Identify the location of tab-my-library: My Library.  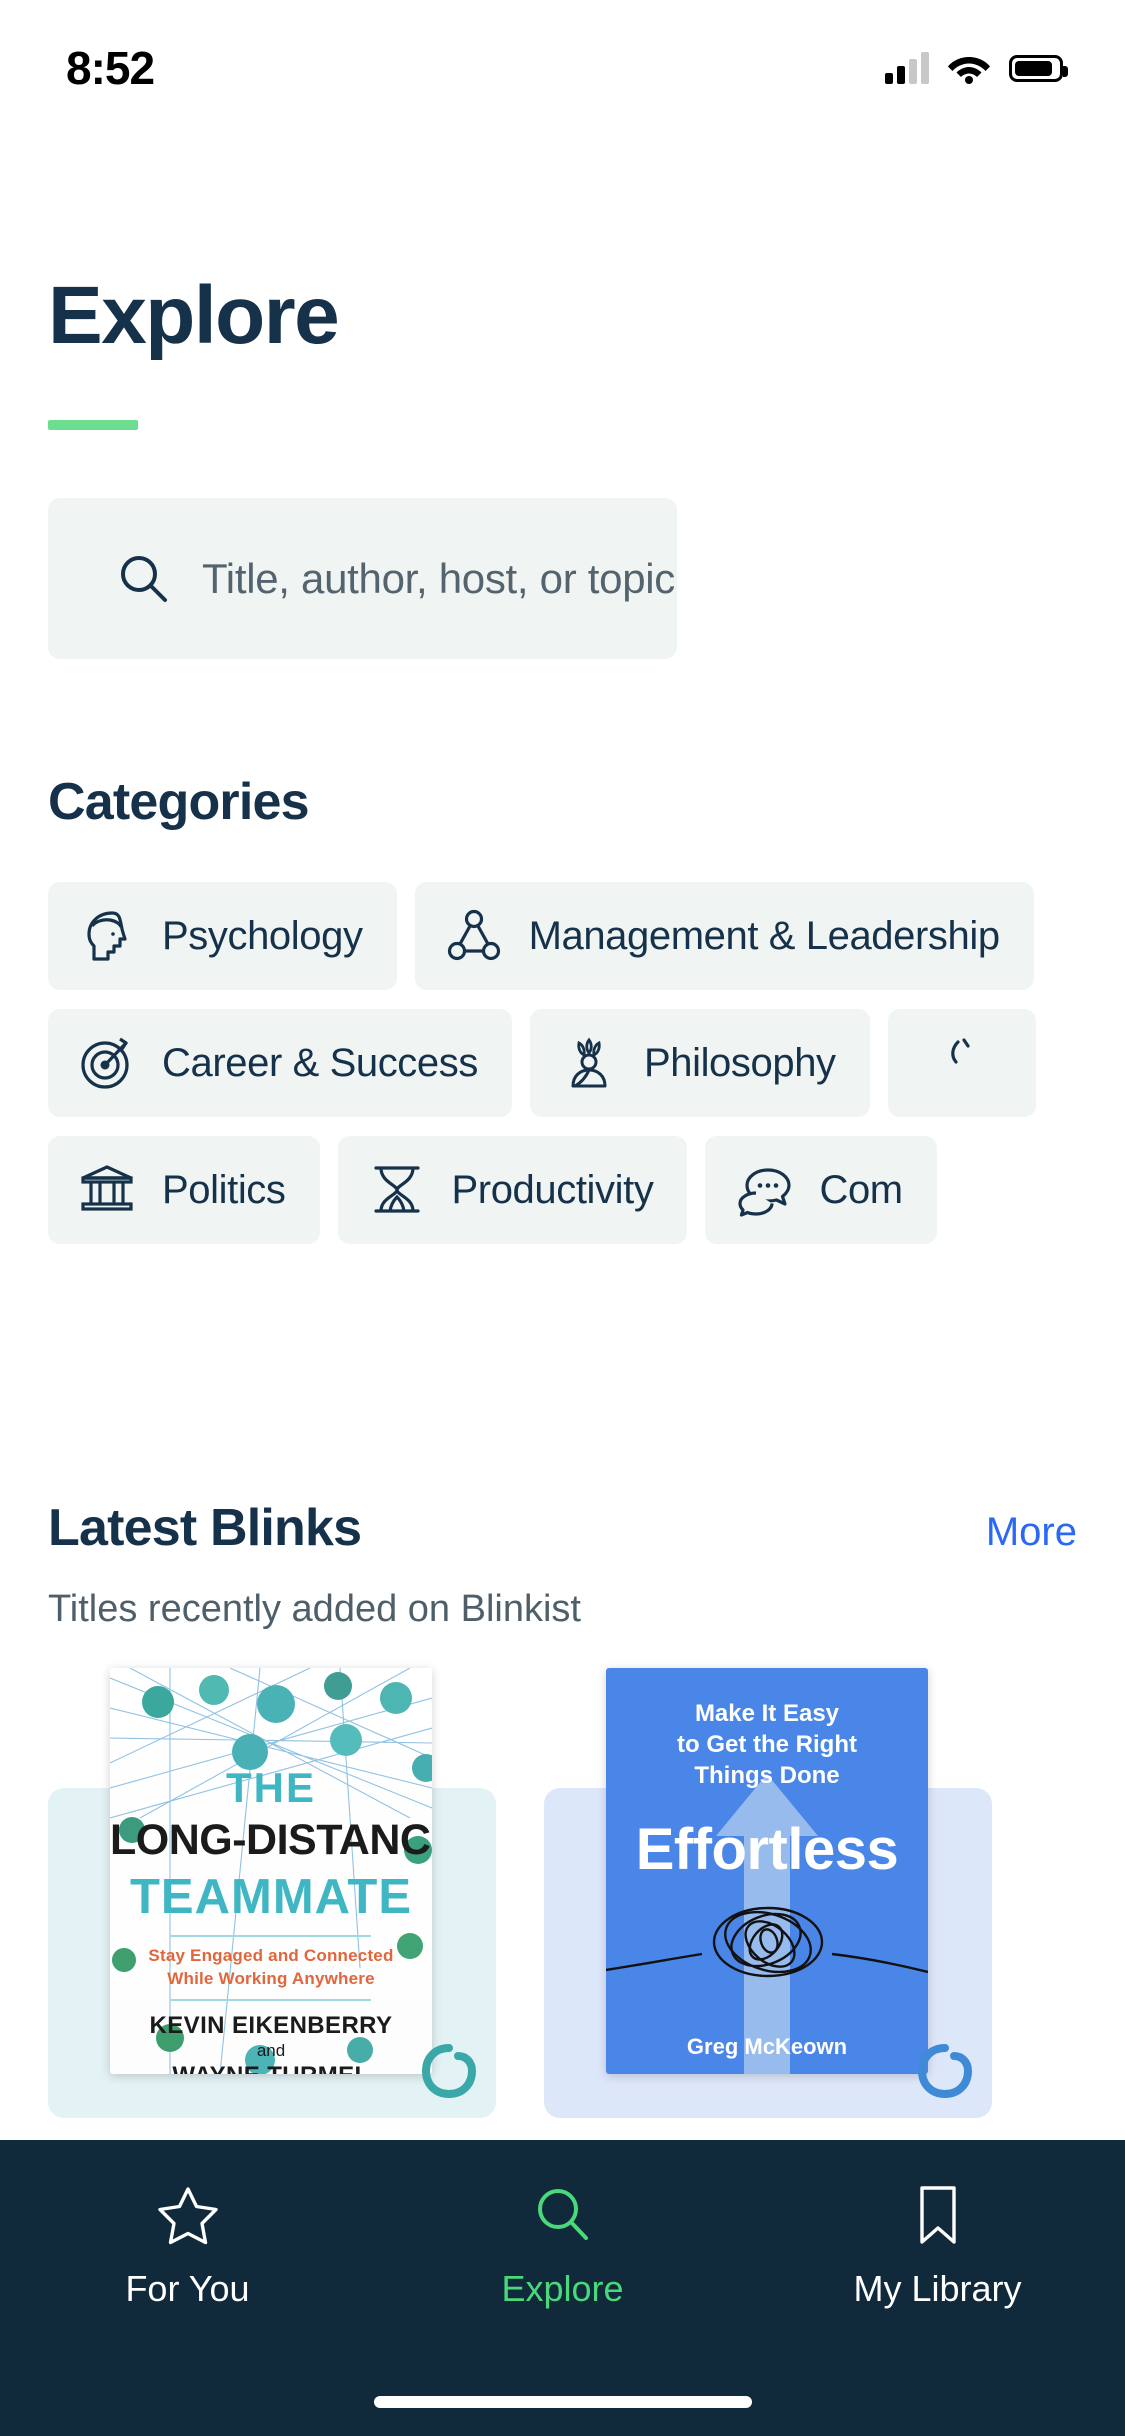
(937, 2240).